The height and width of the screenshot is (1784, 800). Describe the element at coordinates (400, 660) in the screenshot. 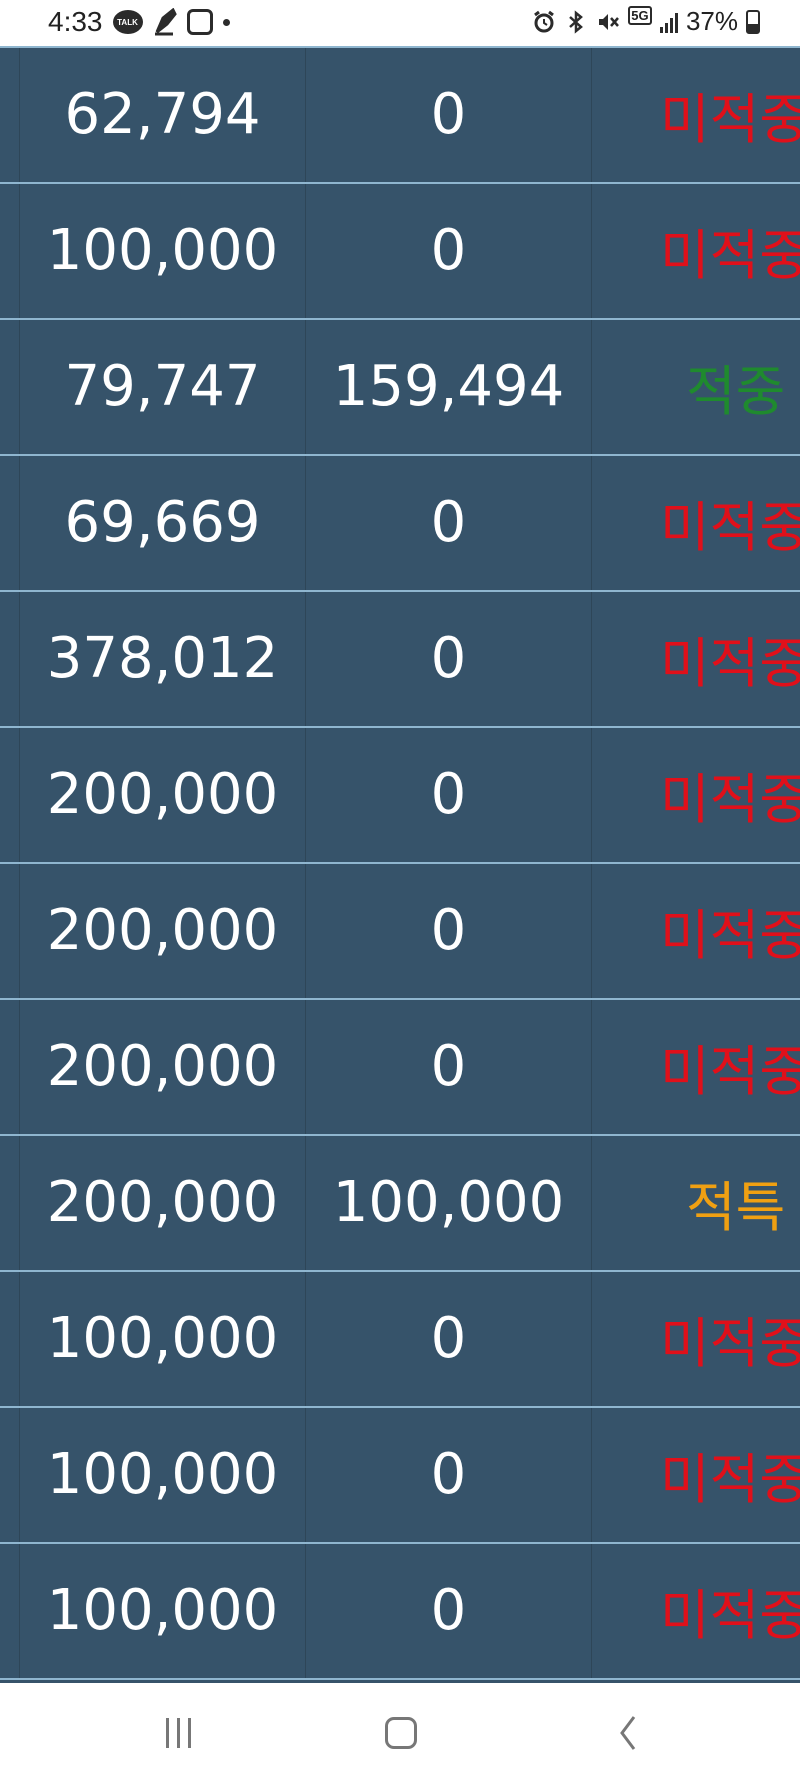

I see `table-row: 378,012 0 미적중` at that location.